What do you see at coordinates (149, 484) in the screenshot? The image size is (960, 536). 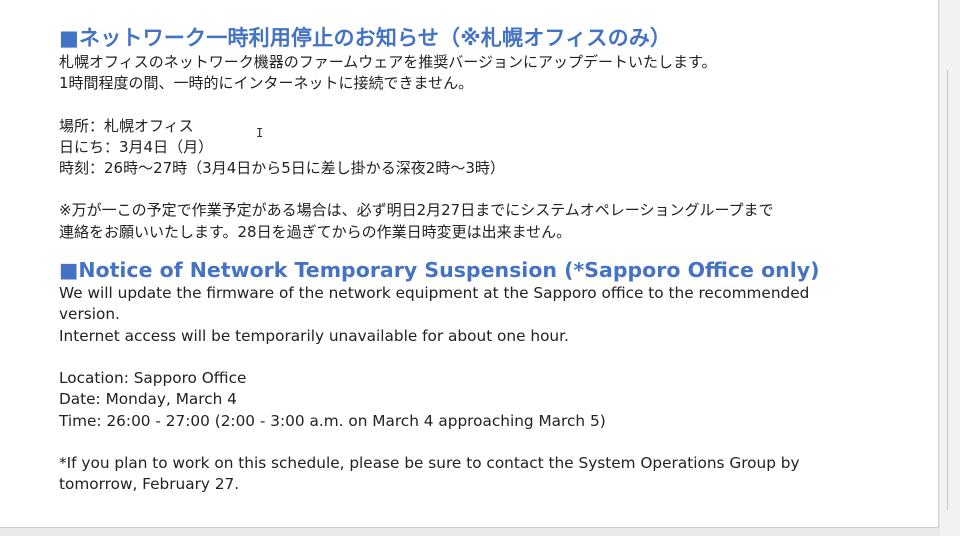 I see `note-en-line-2: tomorrow, February 27.` at bounding box center [149, 484].